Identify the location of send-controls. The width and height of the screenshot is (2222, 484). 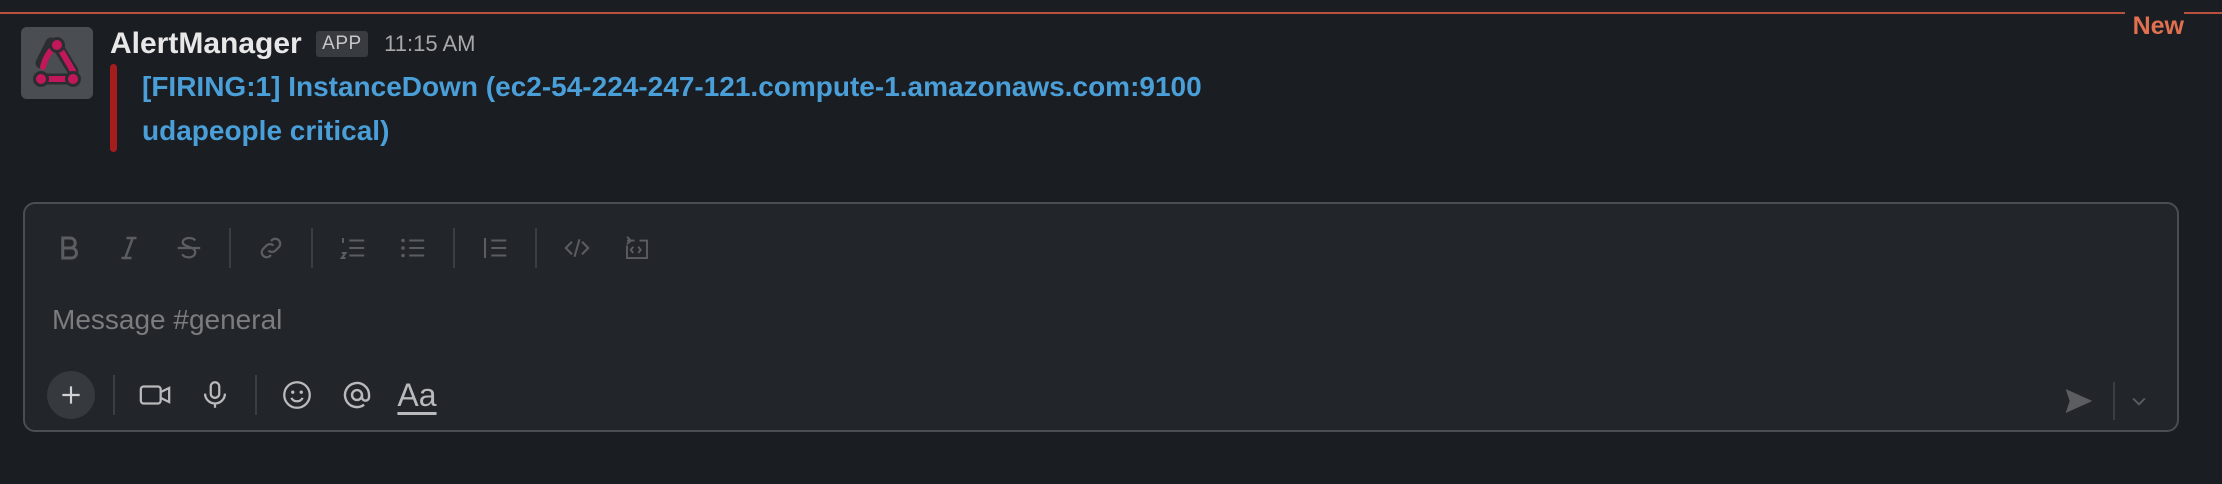
(2104, 401).